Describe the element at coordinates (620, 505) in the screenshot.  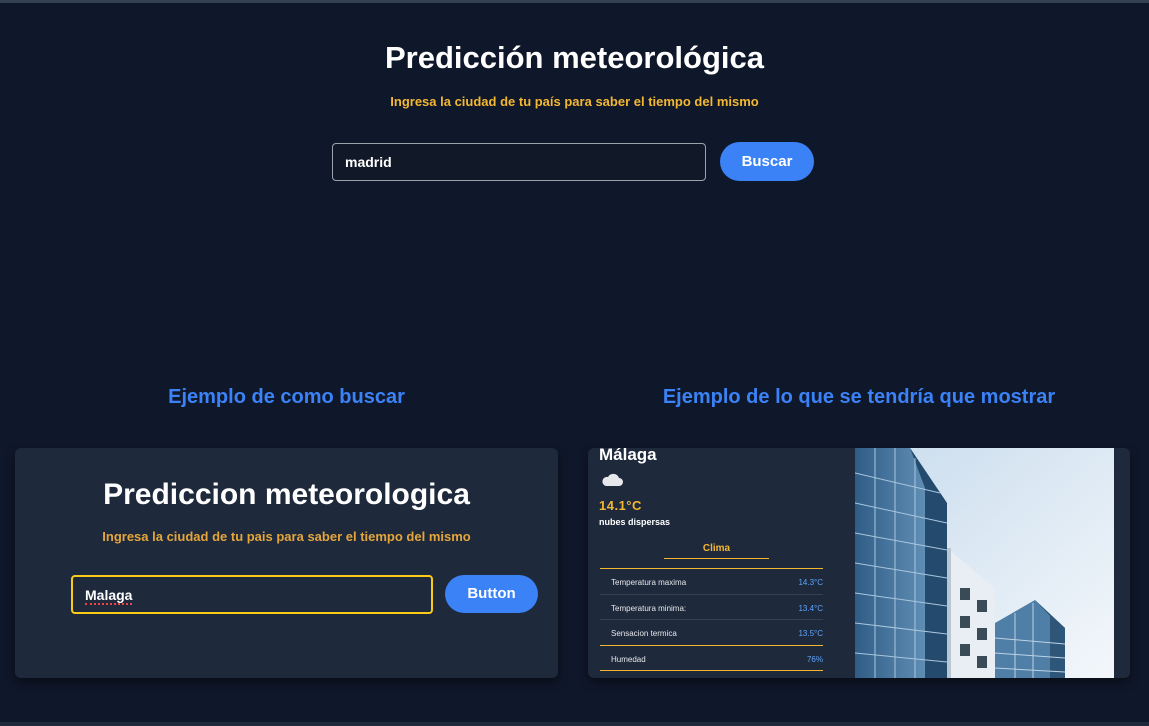
I see `temperature-value: 14.1°C` at that location.